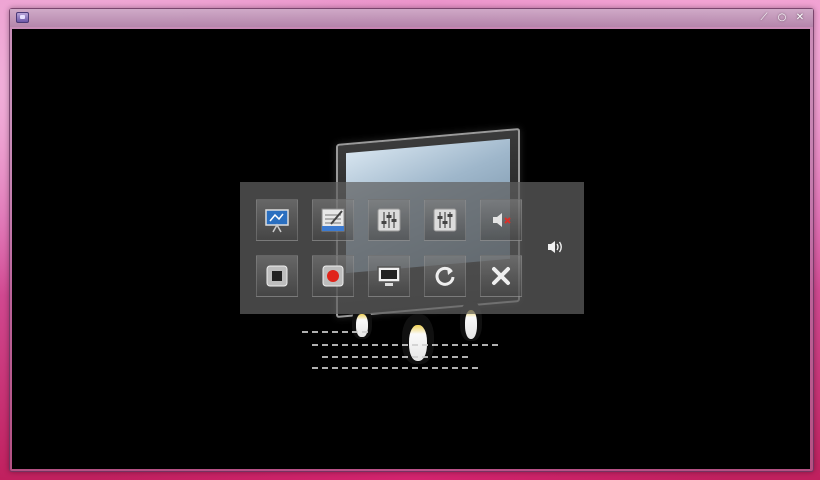 The image size is (820, 480). I want to click on screen-button, so click(389, 276).